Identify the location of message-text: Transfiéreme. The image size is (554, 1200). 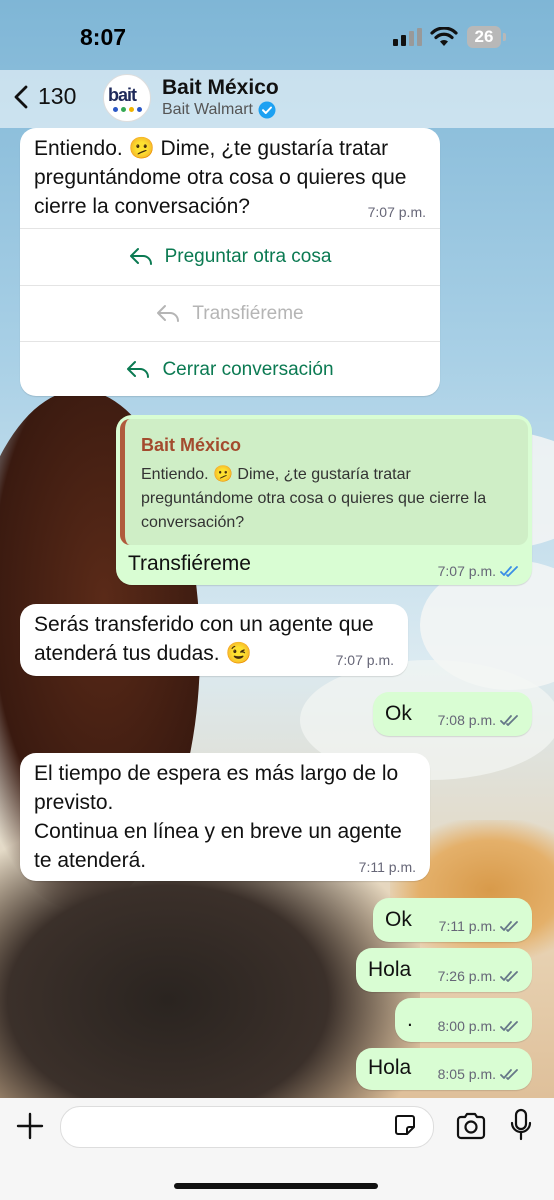
(189, 563).